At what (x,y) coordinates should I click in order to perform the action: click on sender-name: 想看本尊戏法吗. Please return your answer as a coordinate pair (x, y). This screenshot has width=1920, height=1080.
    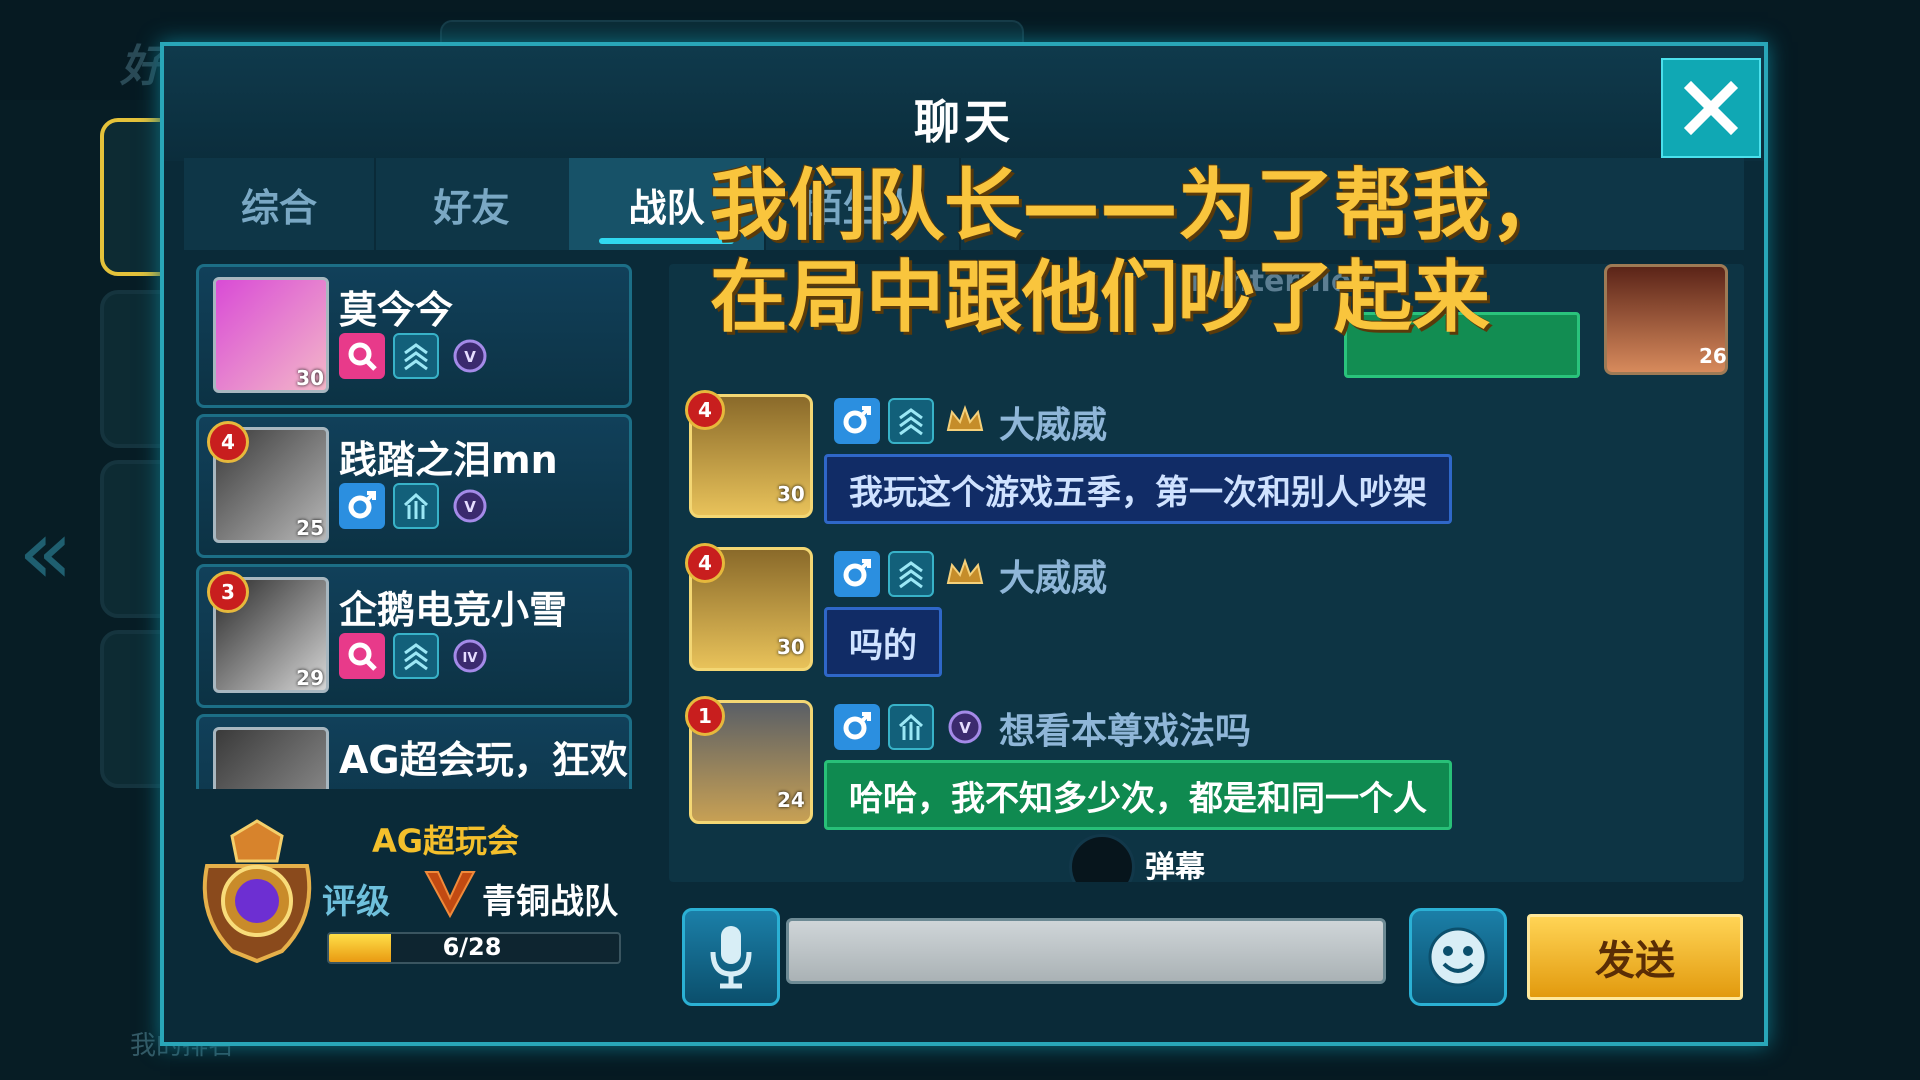
    Looking at the image, I should click on (1125, 731).